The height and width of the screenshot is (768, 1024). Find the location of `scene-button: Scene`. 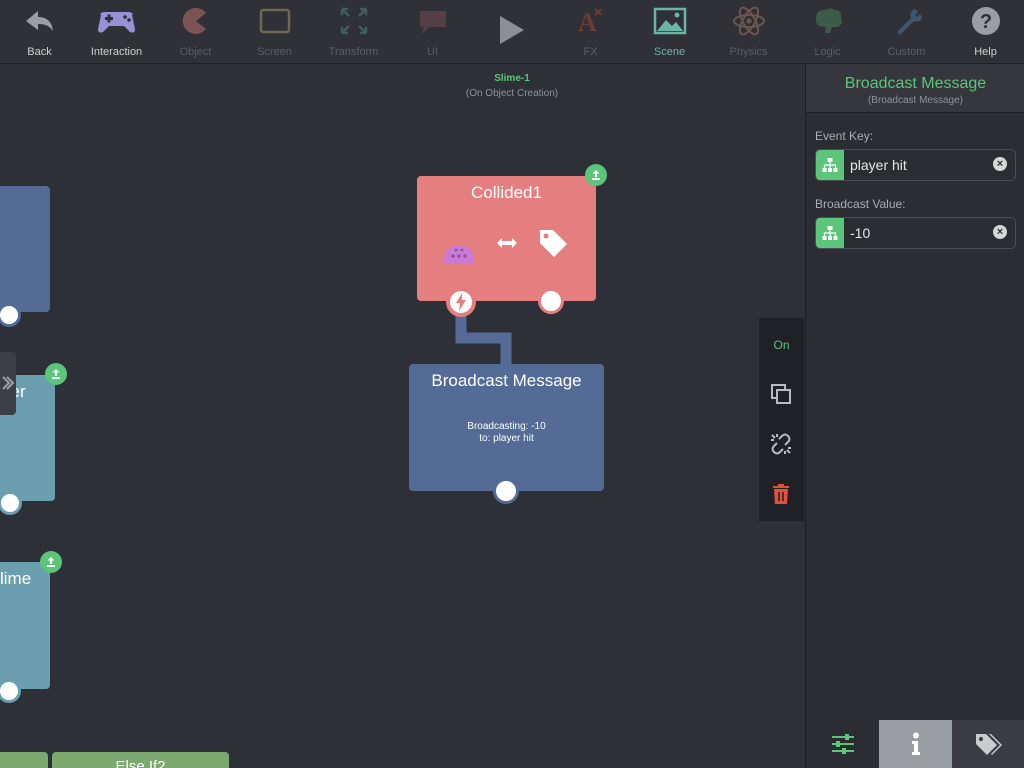

scene-button: Scene is located at coordinates (669, 31).